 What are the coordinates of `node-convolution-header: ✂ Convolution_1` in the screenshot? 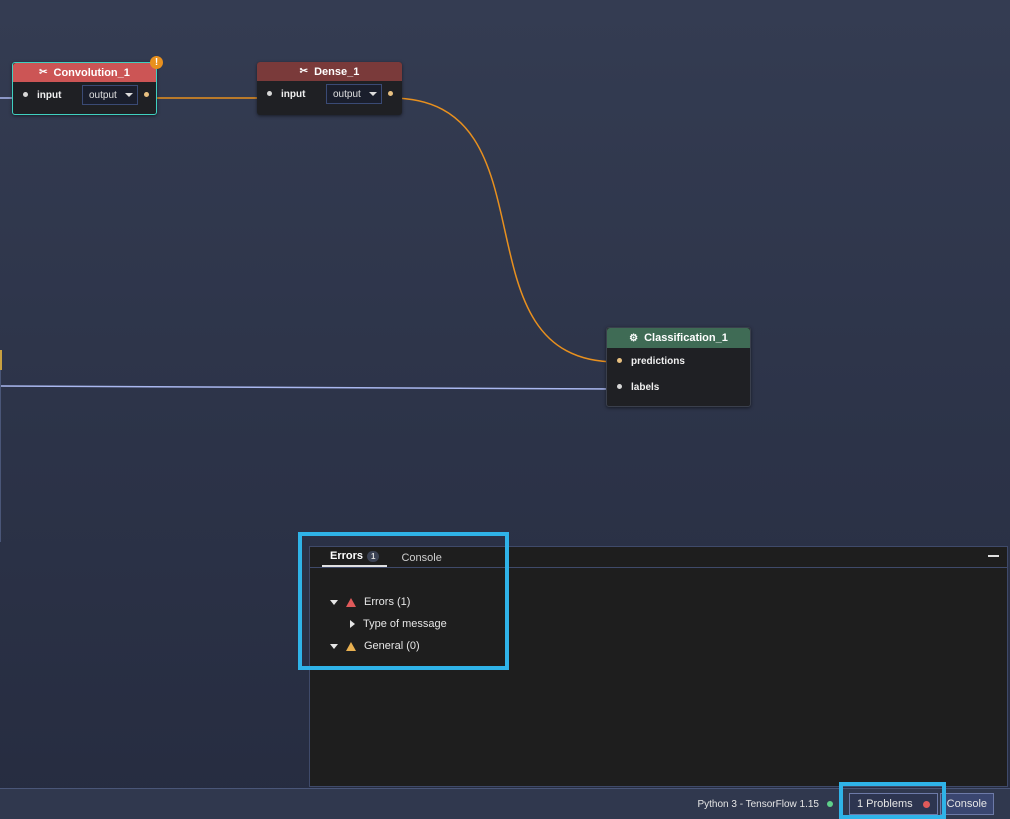 It's located at (84, 72).